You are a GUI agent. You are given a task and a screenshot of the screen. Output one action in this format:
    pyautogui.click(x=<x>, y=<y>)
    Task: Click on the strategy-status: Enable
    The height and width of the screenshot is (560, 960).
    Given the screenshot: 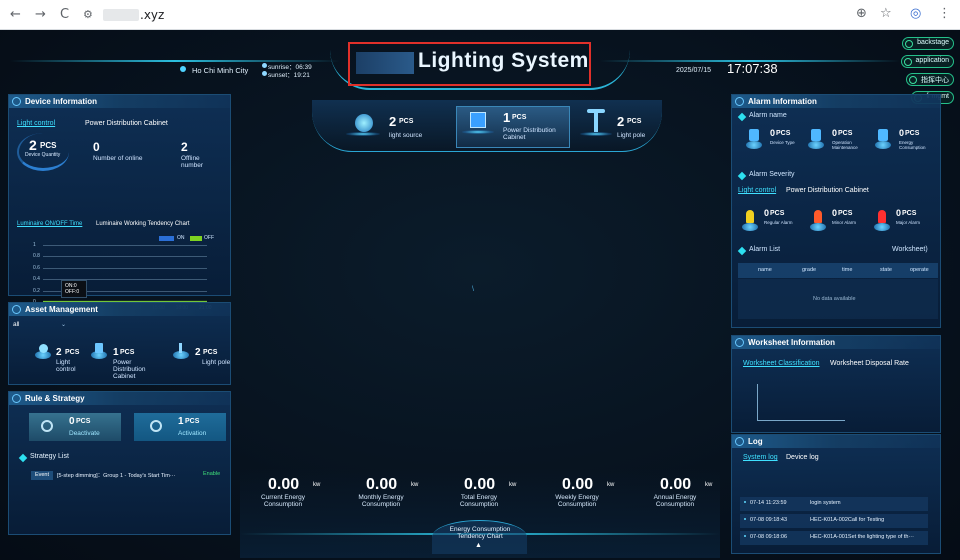 What is the action you would take?
    pyautogui.click(x=212, y=474)
    